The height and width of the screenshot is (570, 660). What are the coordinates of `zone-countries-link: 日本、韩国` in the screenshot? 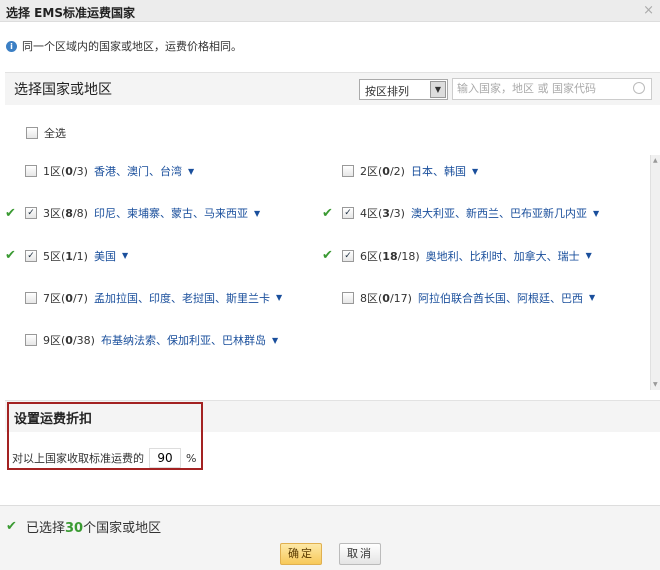 It's located at (438, 171).